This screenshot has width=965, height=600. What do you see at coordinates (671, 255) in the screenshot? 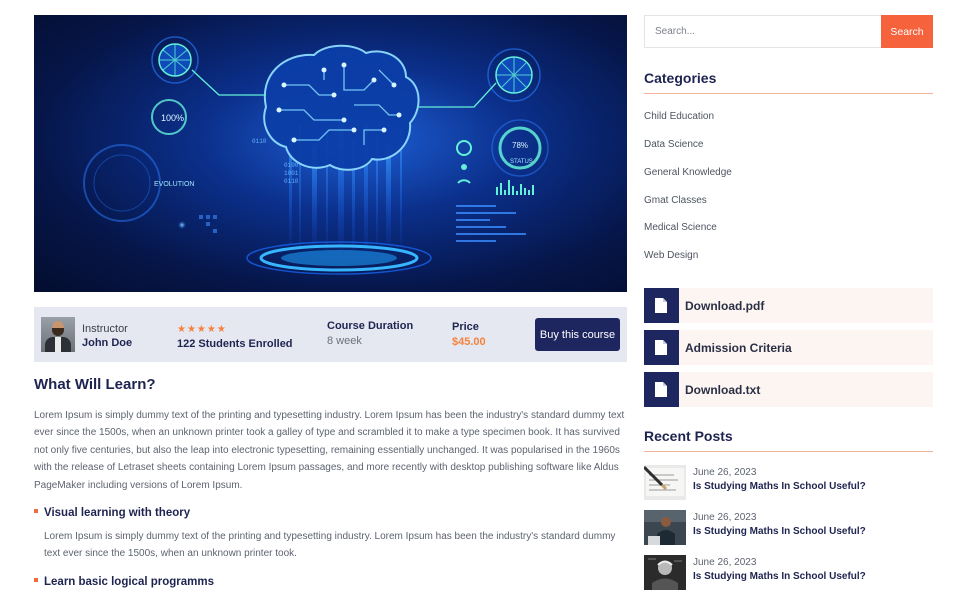
I see `category-link: Web Design` at bounding box center [671, 255].